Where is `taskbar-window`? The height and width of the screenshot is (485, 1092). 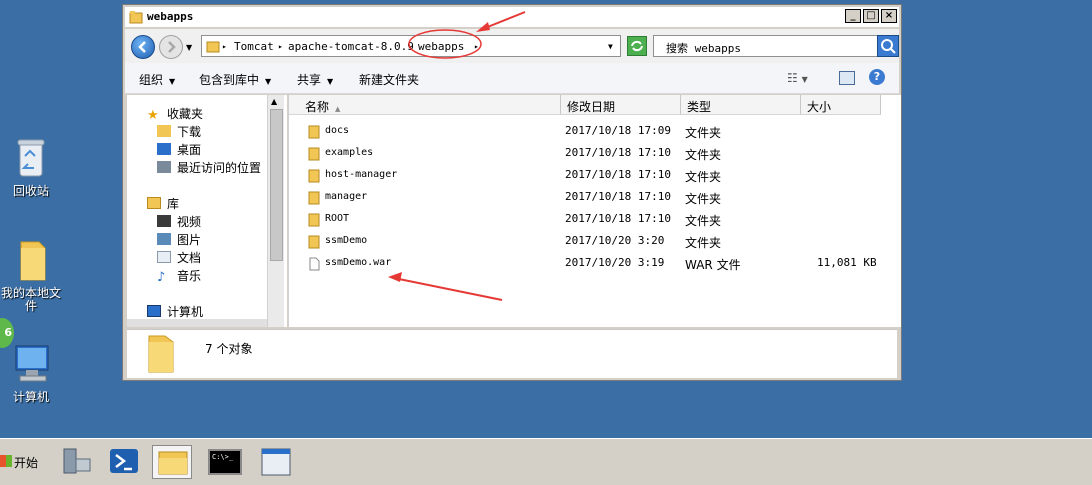 taskbar-window is located at coordinates (276, 462).